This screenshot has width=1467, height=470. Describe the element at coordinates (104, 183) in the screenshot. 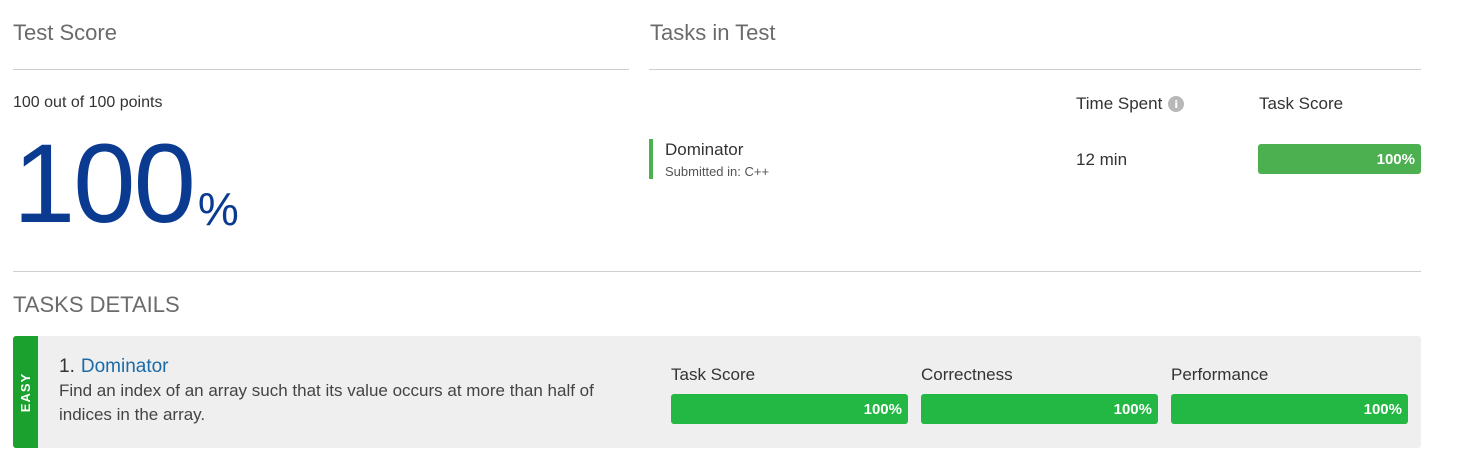

I see `score-value: 100` at that location.